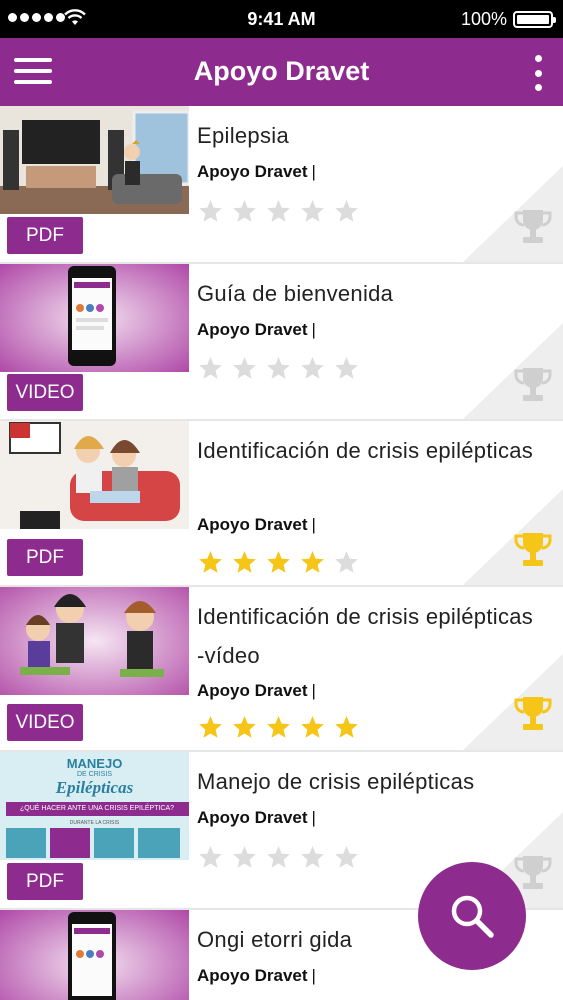 The image size is (563, 1000). What do you see at coordinates (281, 19) in the screenshot?
I see `status-bar: 9:41 AM 100%` at bounding box center [281, 19].